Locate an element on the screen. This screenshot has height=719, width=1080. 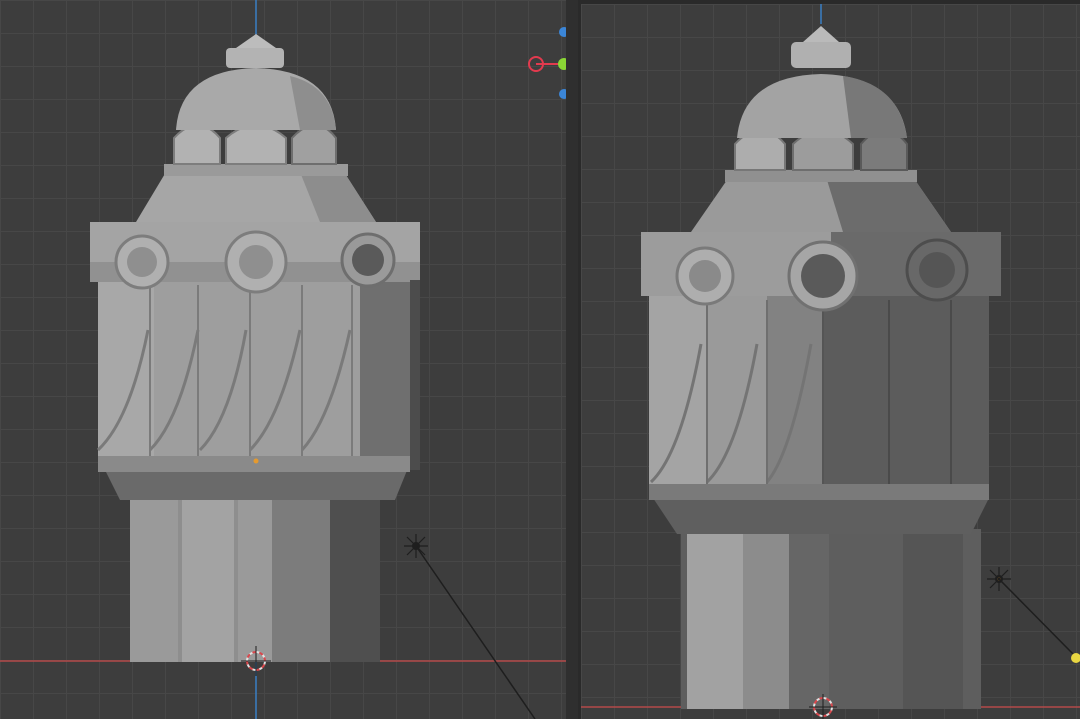
origin-dot is located at coordinates (256, 461).